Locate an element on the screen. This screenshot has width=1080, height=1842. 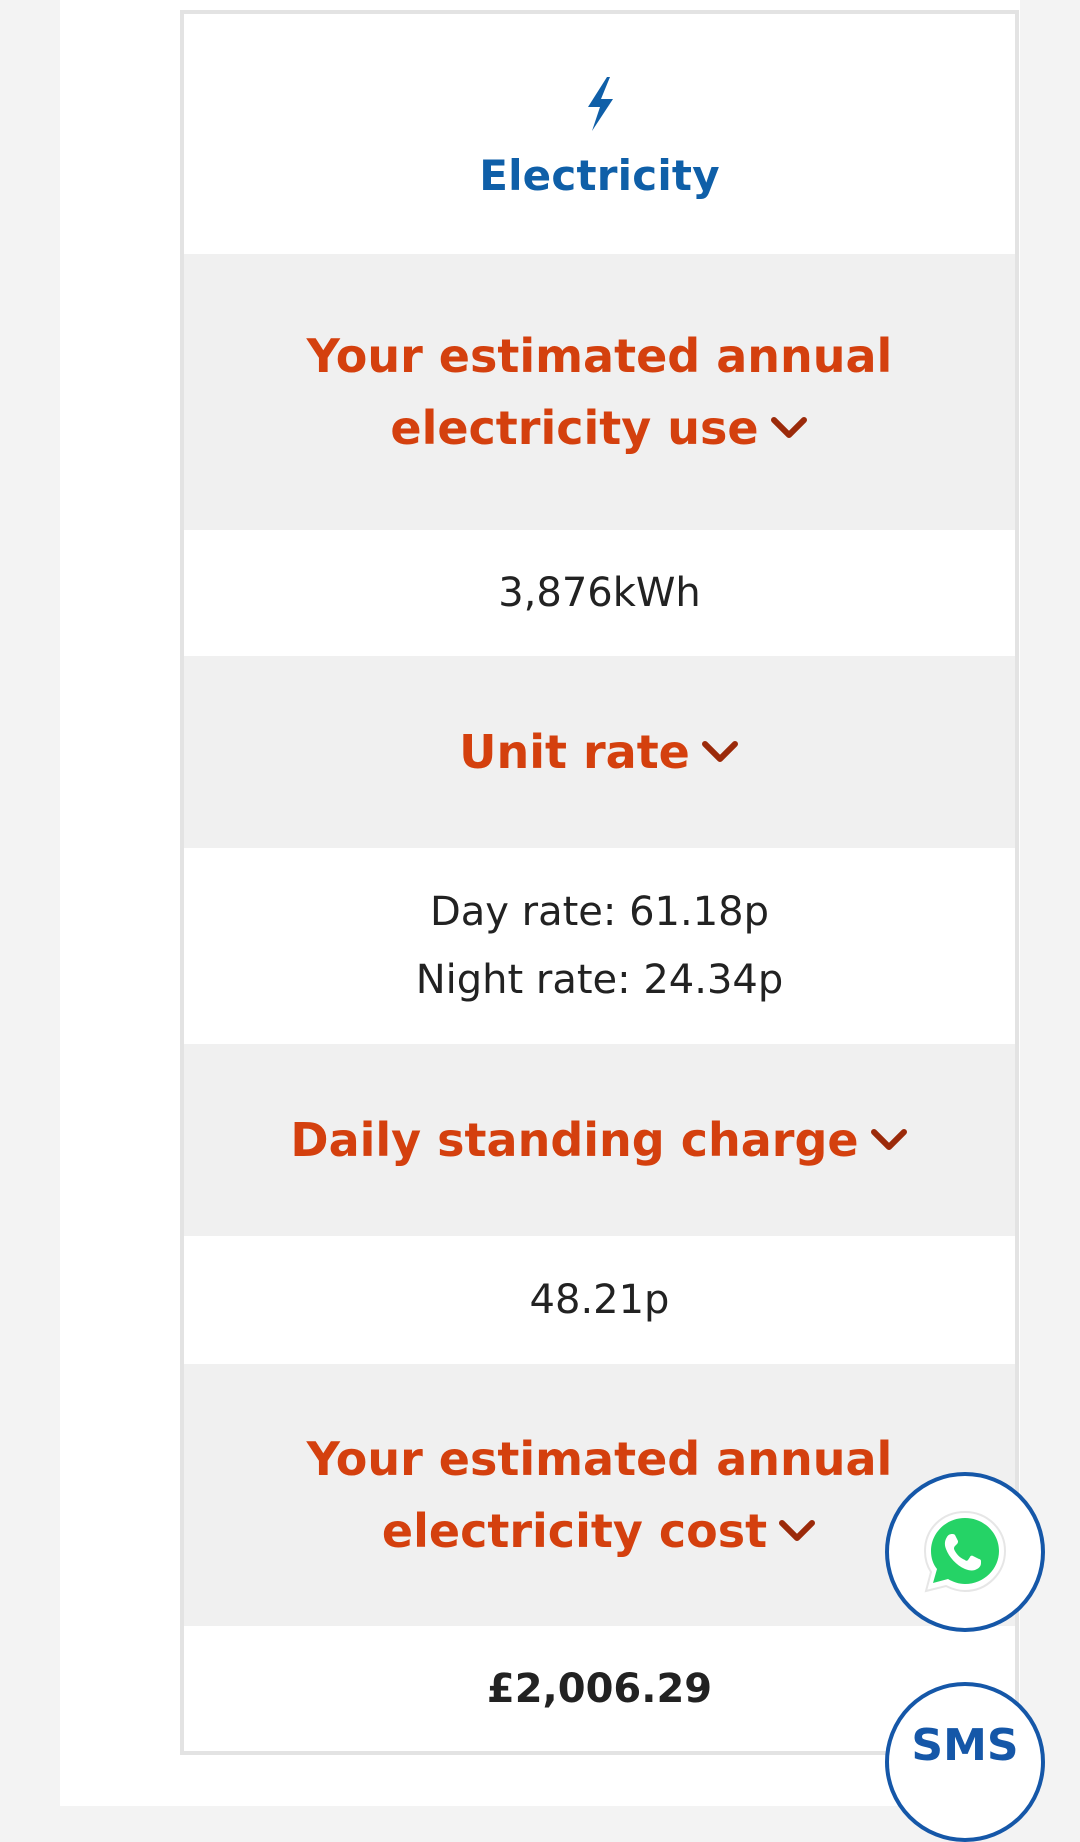
whatsapp-icon is located at coordinates (965, 1551).